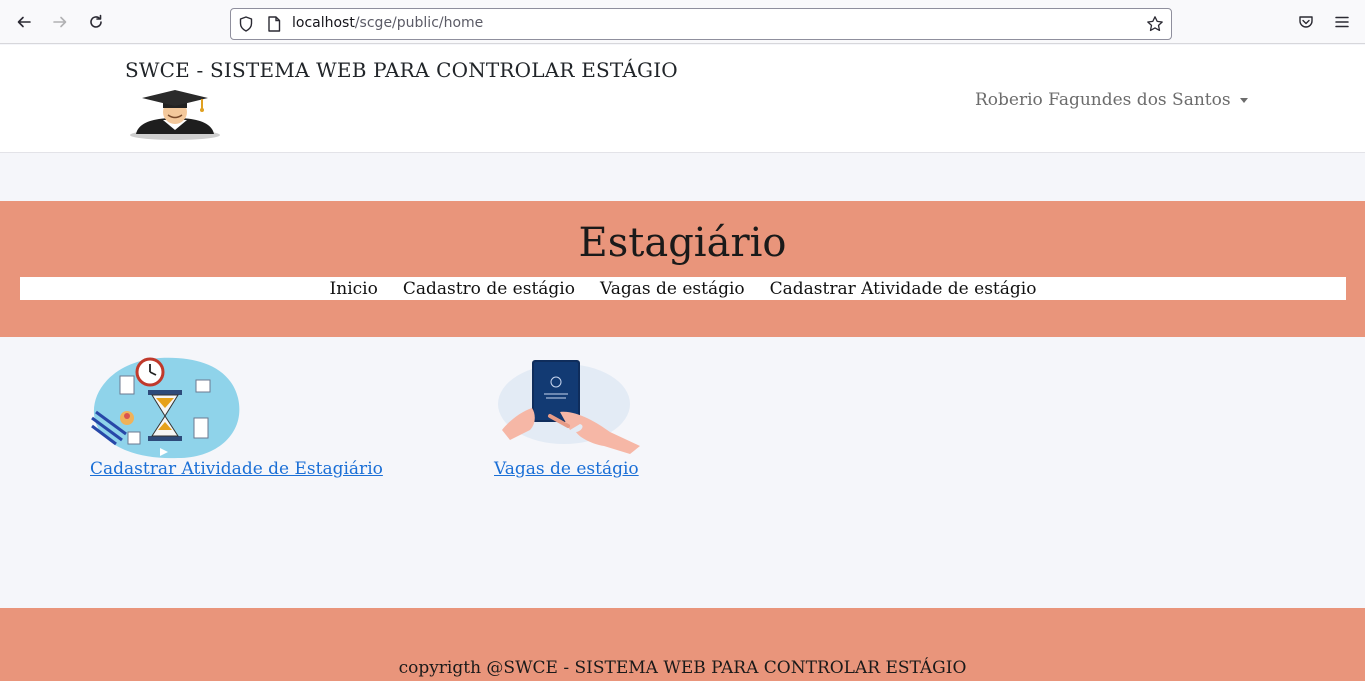  I want to click on menu-item-cadastro-estagio: Cadastro de estágio, so click(489, 289).